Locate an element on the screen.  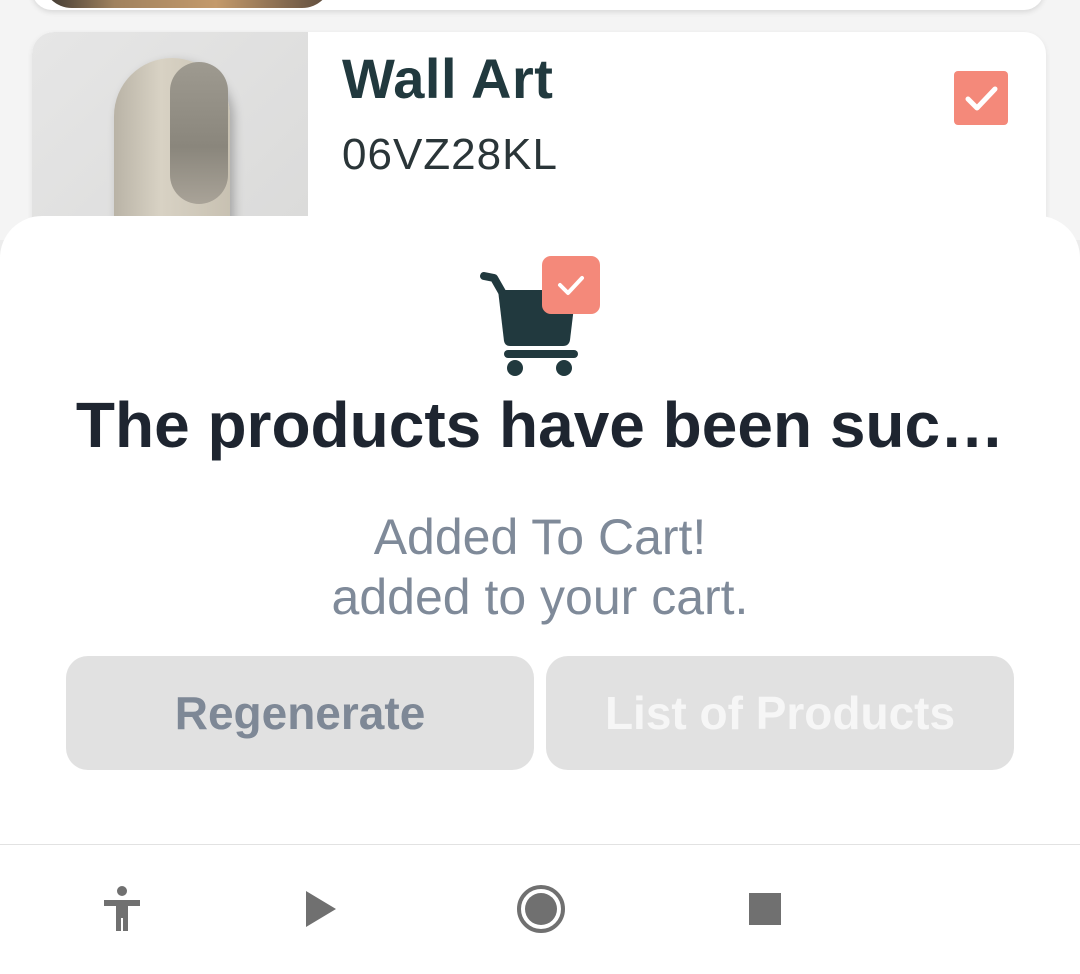
success-subtitle: Added To Cart! is located at coordinates (540, 537).